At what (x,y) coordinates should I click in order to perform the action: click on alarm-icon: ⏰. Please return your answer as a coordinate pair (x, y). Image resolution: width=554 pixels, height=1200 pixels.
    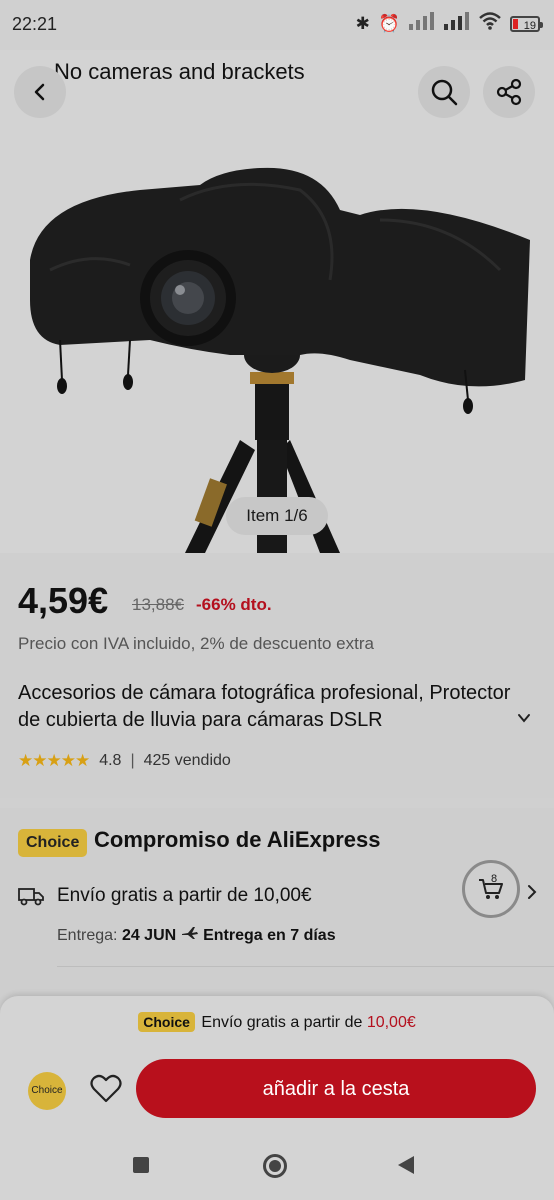
    Looking at the image, I should click on (389, 23).